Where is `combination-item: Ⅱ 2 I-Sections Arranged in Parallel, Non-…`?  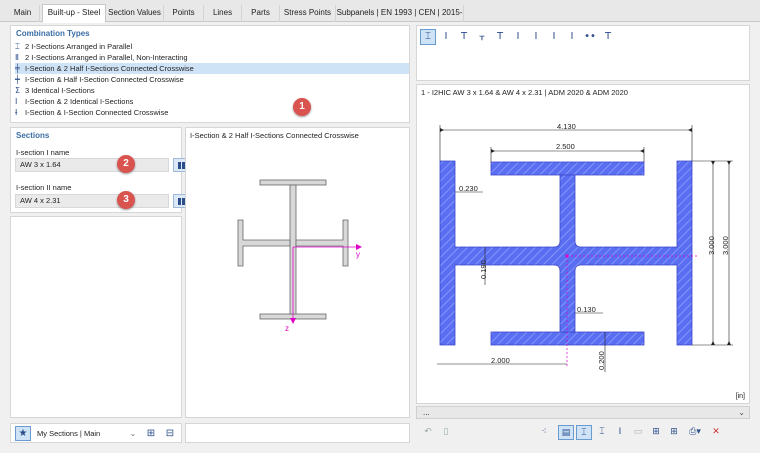 combination-item: Ⅱ 2 I-Sections Arranged in Parallel, Non-… is located at coordinates (212, 57).